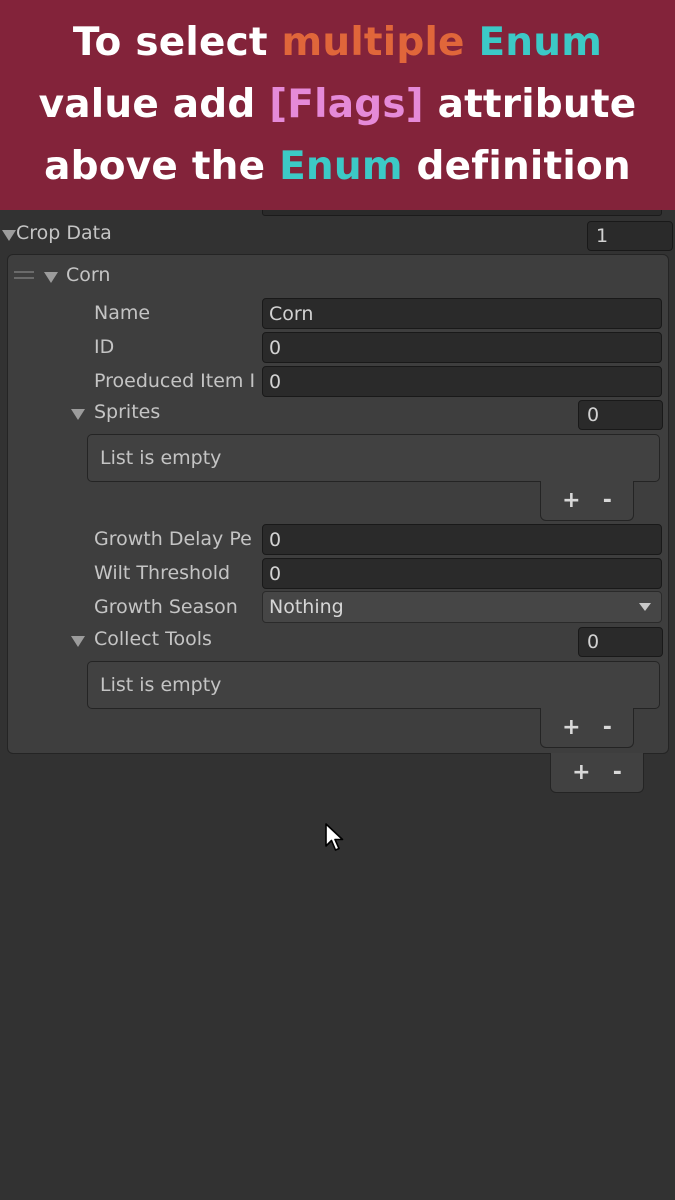  What do you see at coordinates (620, 642) in the screenshot?
I see `collect-tools-count-field: 0` at bounding box center [620, 642].